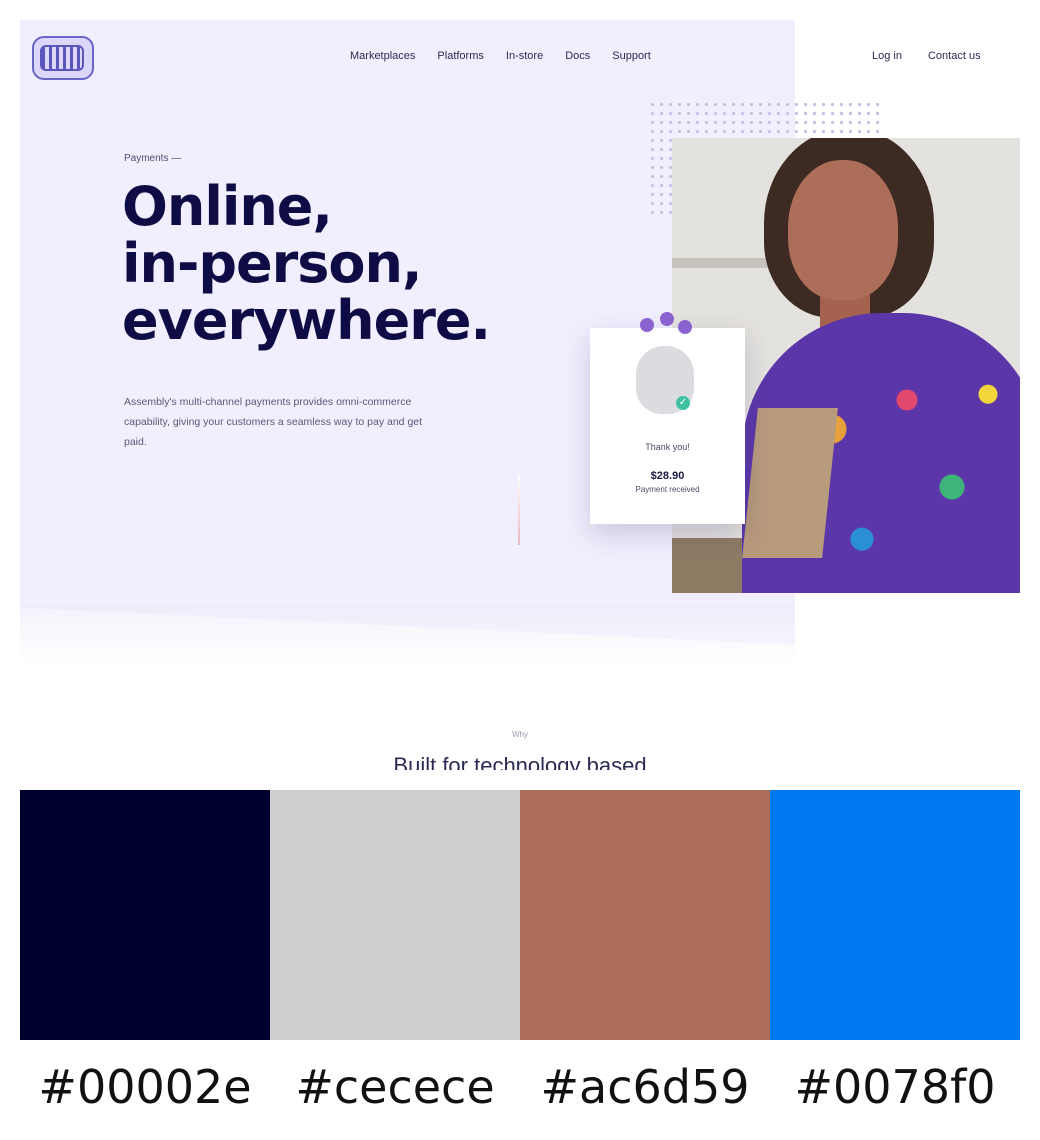  I want to click on card-status: Payment received, so click(667, 489).